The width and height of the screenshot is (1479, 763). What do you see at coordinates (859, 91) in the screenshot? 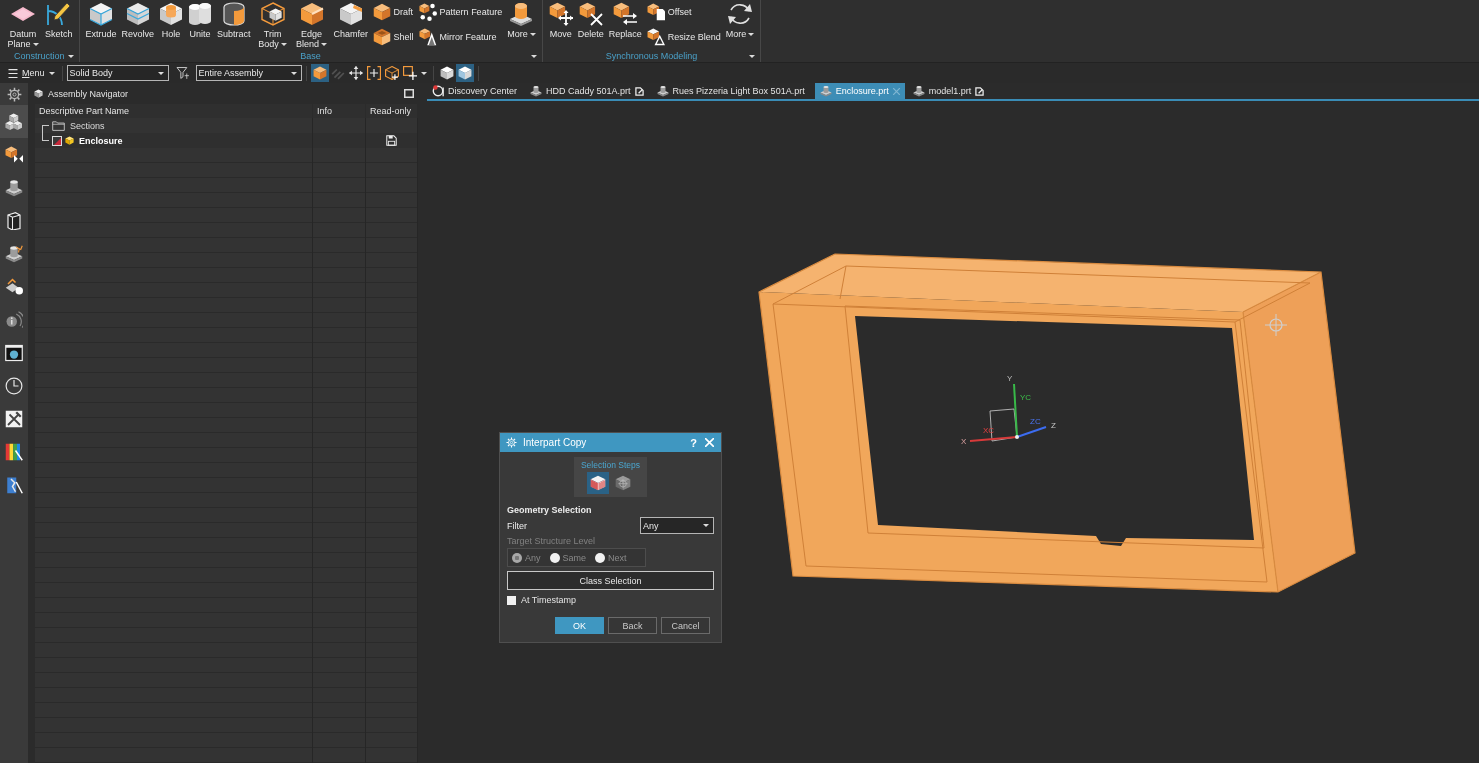
I see `document-tab: Enclosure.prt` at bounding box center [859, 91].